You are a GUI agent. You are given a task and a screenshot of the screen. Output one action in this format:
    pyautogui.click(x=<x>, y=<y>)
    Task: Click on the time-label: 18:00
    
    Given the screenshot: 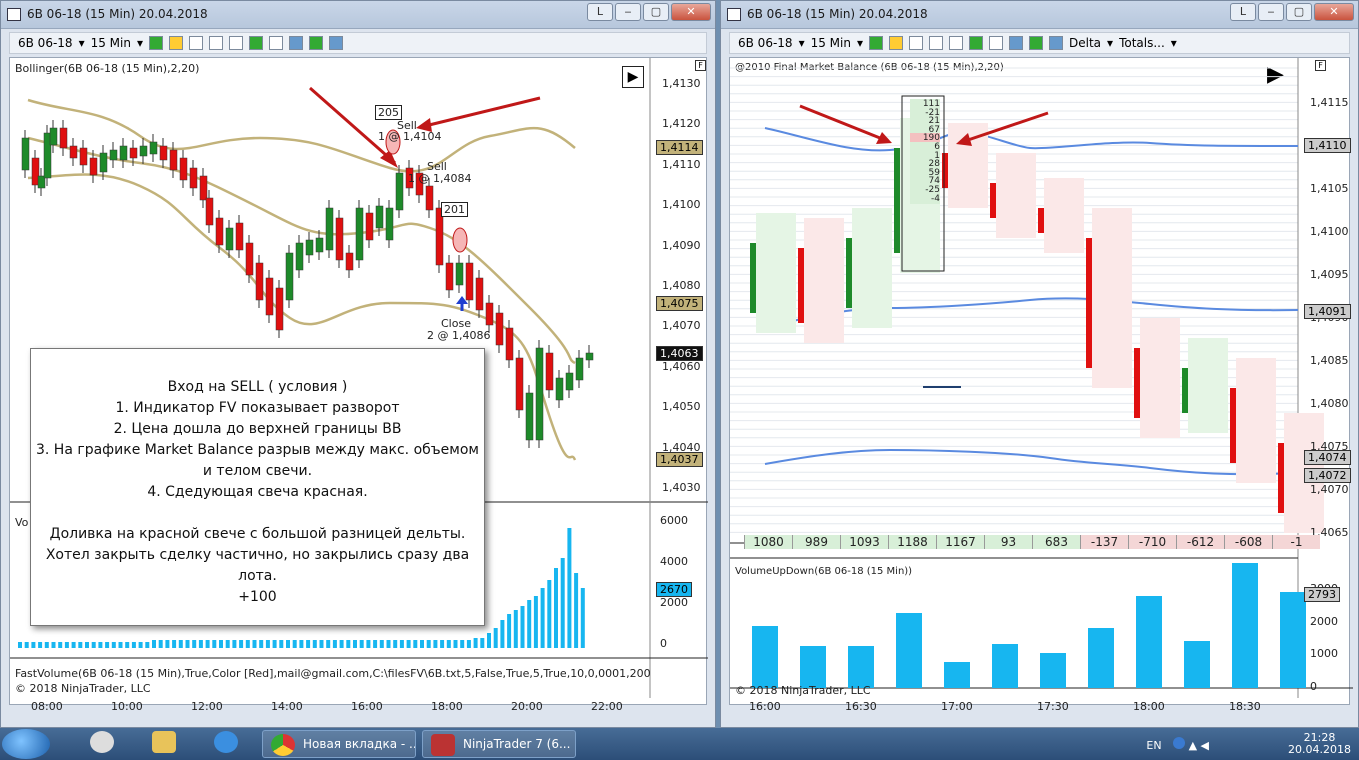 What is the action you would take?
    pyautogui.click(x=1149, y=706)
    